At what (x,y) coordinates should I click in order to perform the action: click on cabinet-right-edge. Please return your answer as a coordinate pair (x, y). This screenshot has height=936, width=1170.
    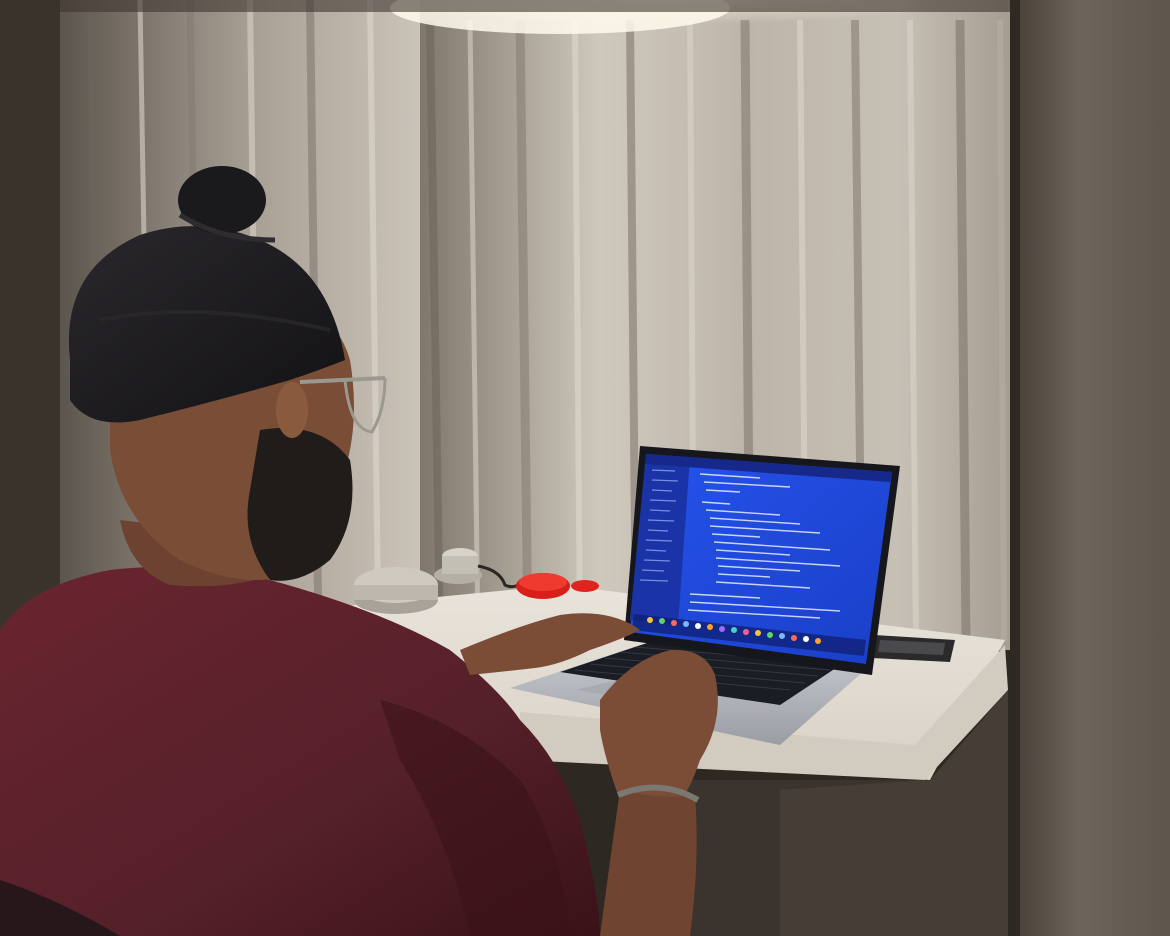
    Looking at the image, I should click on (1015, 468).